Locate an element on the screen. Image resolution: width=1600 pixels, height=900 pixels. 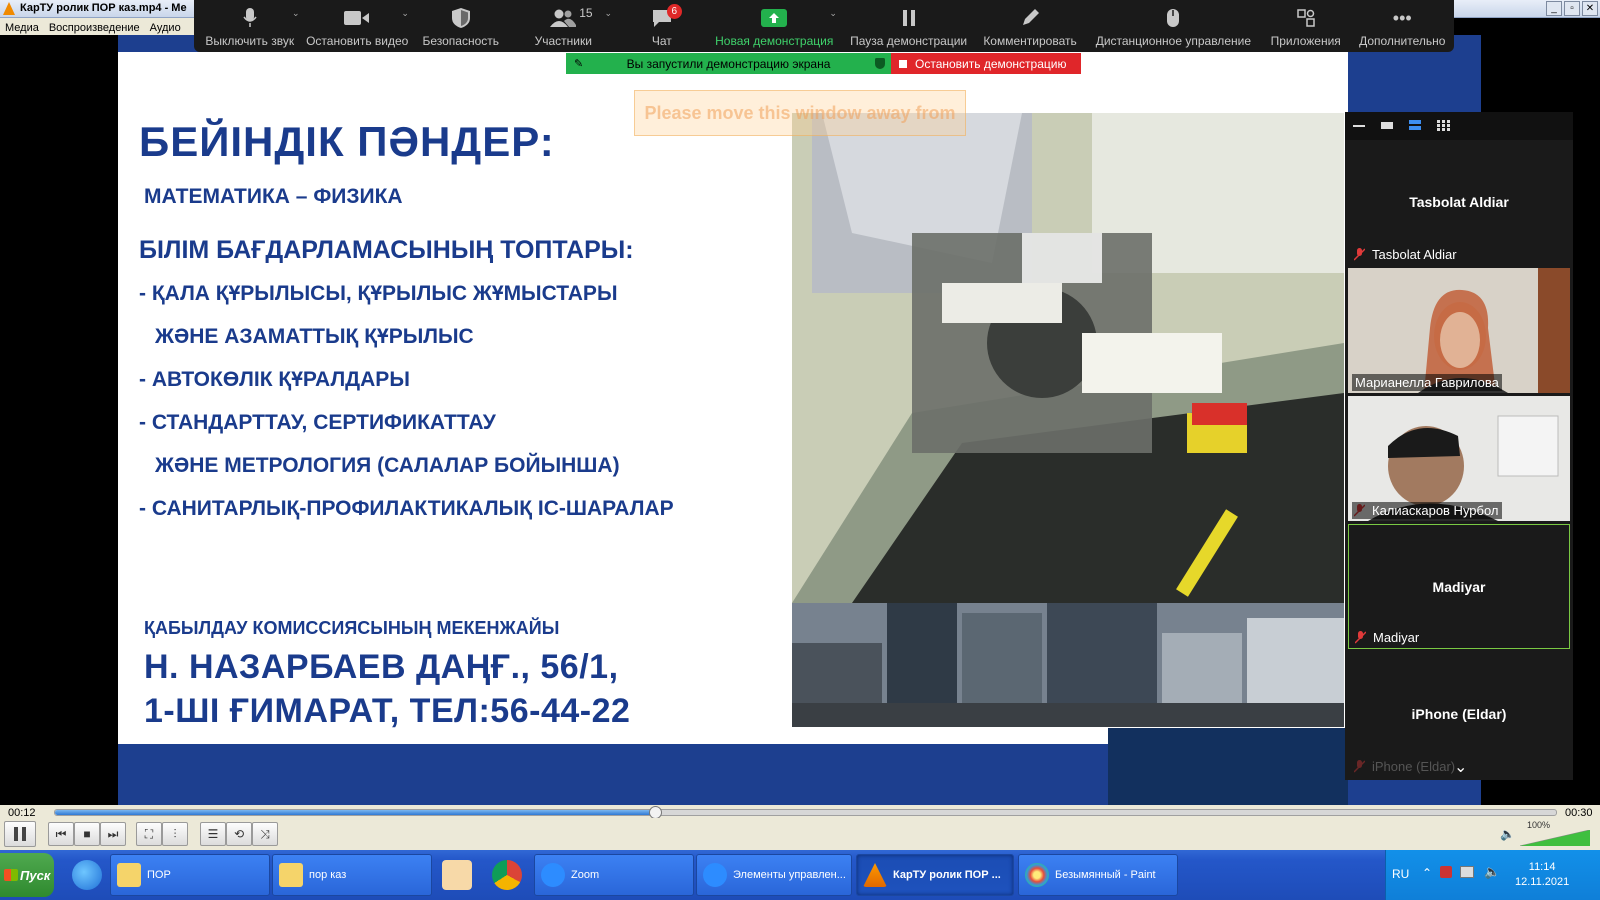
previous-button: ⏮ is located at coordinates (61, 834).